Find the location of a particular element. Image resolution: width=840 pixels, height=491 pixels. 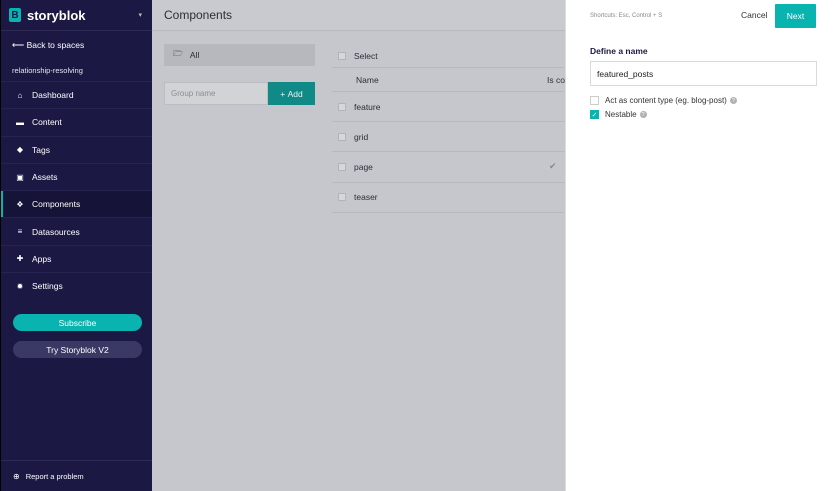

component-name: feature is located at coordinates (367, 106).